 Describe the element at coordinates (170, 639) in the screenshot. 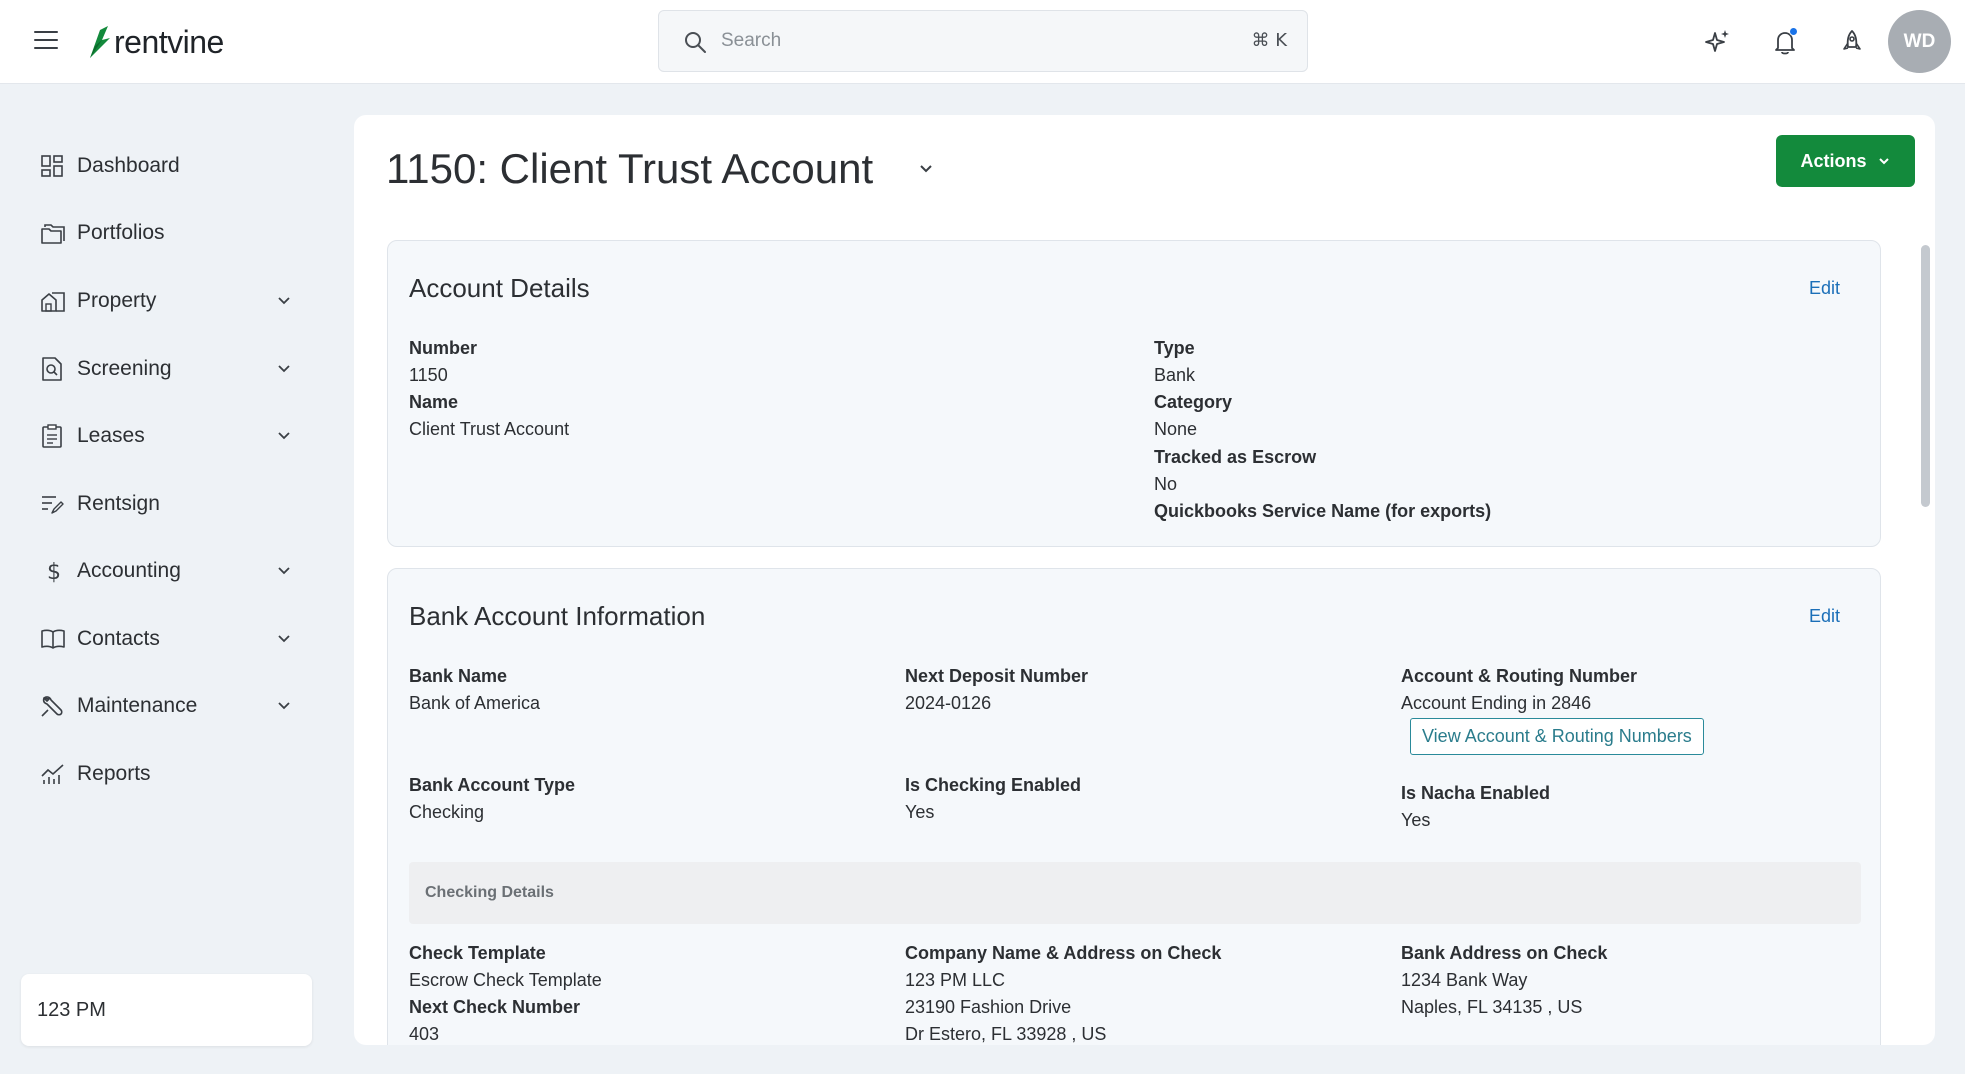

I see `sidebar-item-contacts: Contacts` at that location.